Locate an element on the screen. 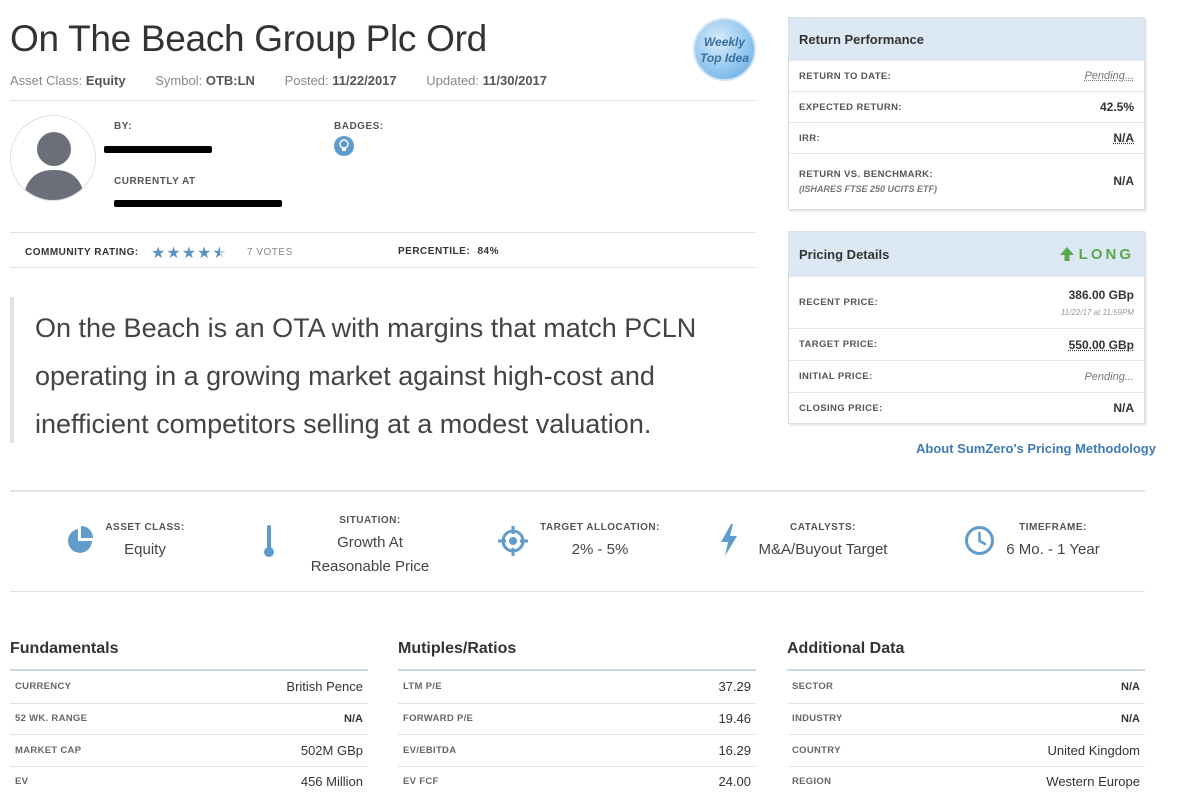 The height and width of the screenshot is (797, 1200). irr-value: N/A is located at coordinates (1123, 138).